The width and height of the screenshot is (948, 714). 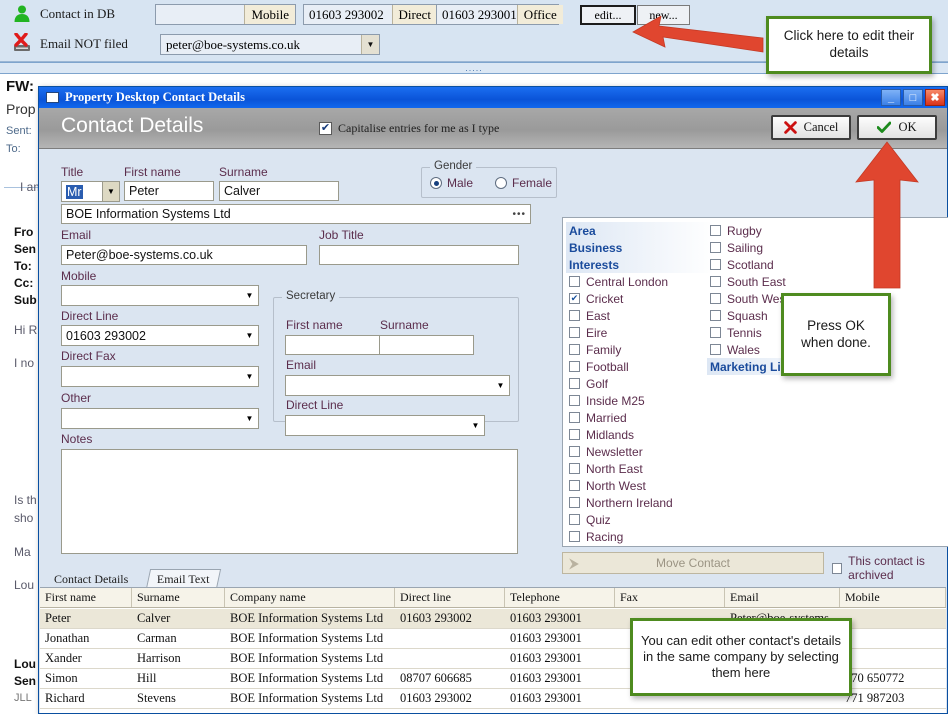 What do you see at coordinates (160, 335) in the screenshot?
I see `direct-line-combo: 01603 293002 ▼` at bounding box center [160, 335].